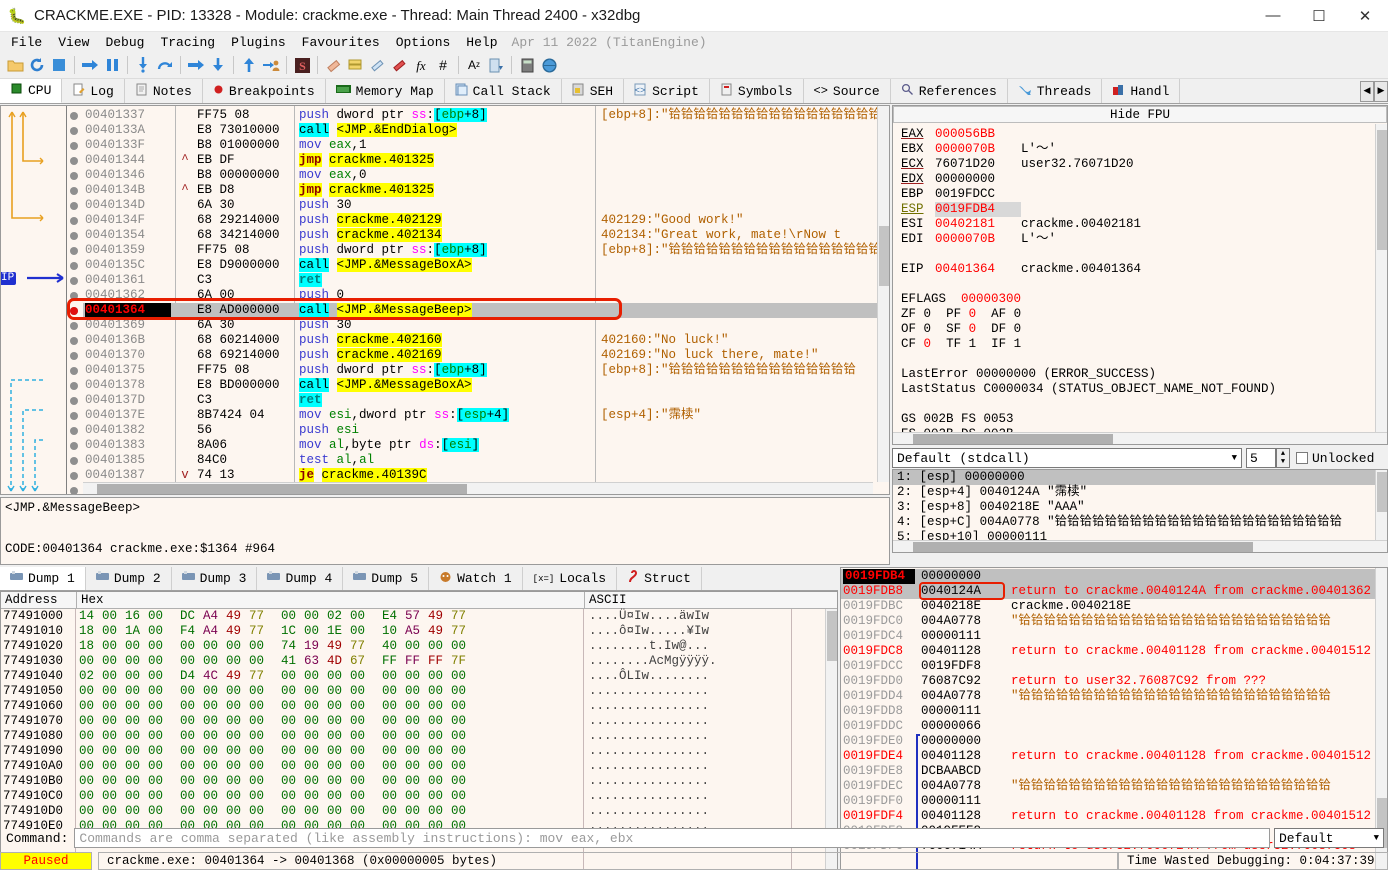 The width and height of the screenshot is (1388, 870). I want to click on menu-item-help: Help, so click(481, 42).